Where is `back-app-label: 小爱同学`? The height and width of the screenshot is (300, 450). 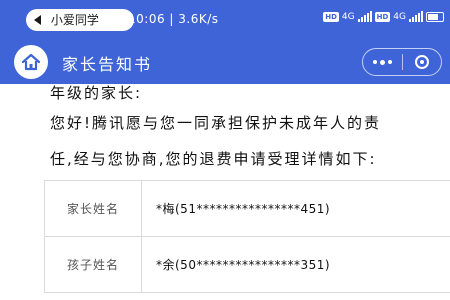
back-app-label: 小爱同学 is located at coordinates (74, 20).